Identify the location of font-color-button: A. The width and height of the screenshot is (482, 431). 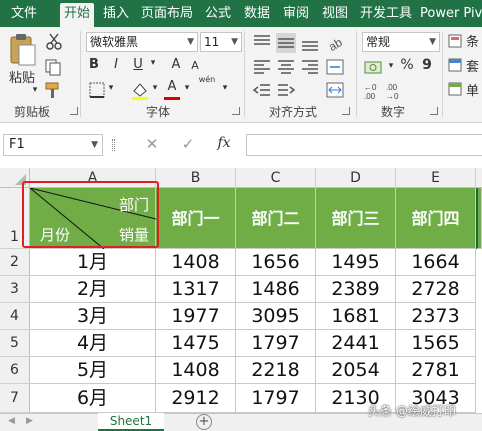
(172, 89).